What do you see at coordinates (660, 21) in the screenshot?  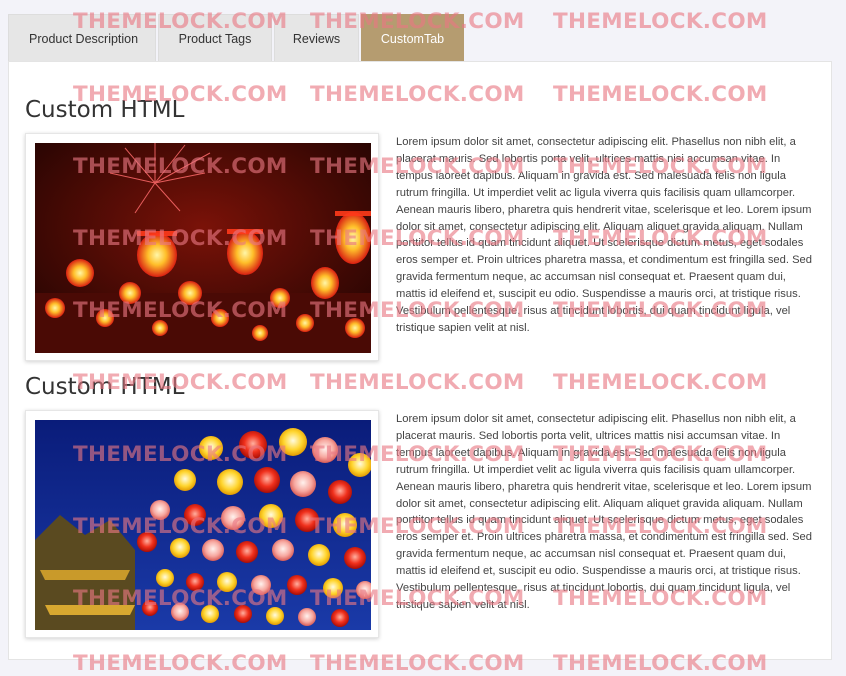 I see `watermark-text: THEMELOCK.COM` at bounding box center [660, 21].